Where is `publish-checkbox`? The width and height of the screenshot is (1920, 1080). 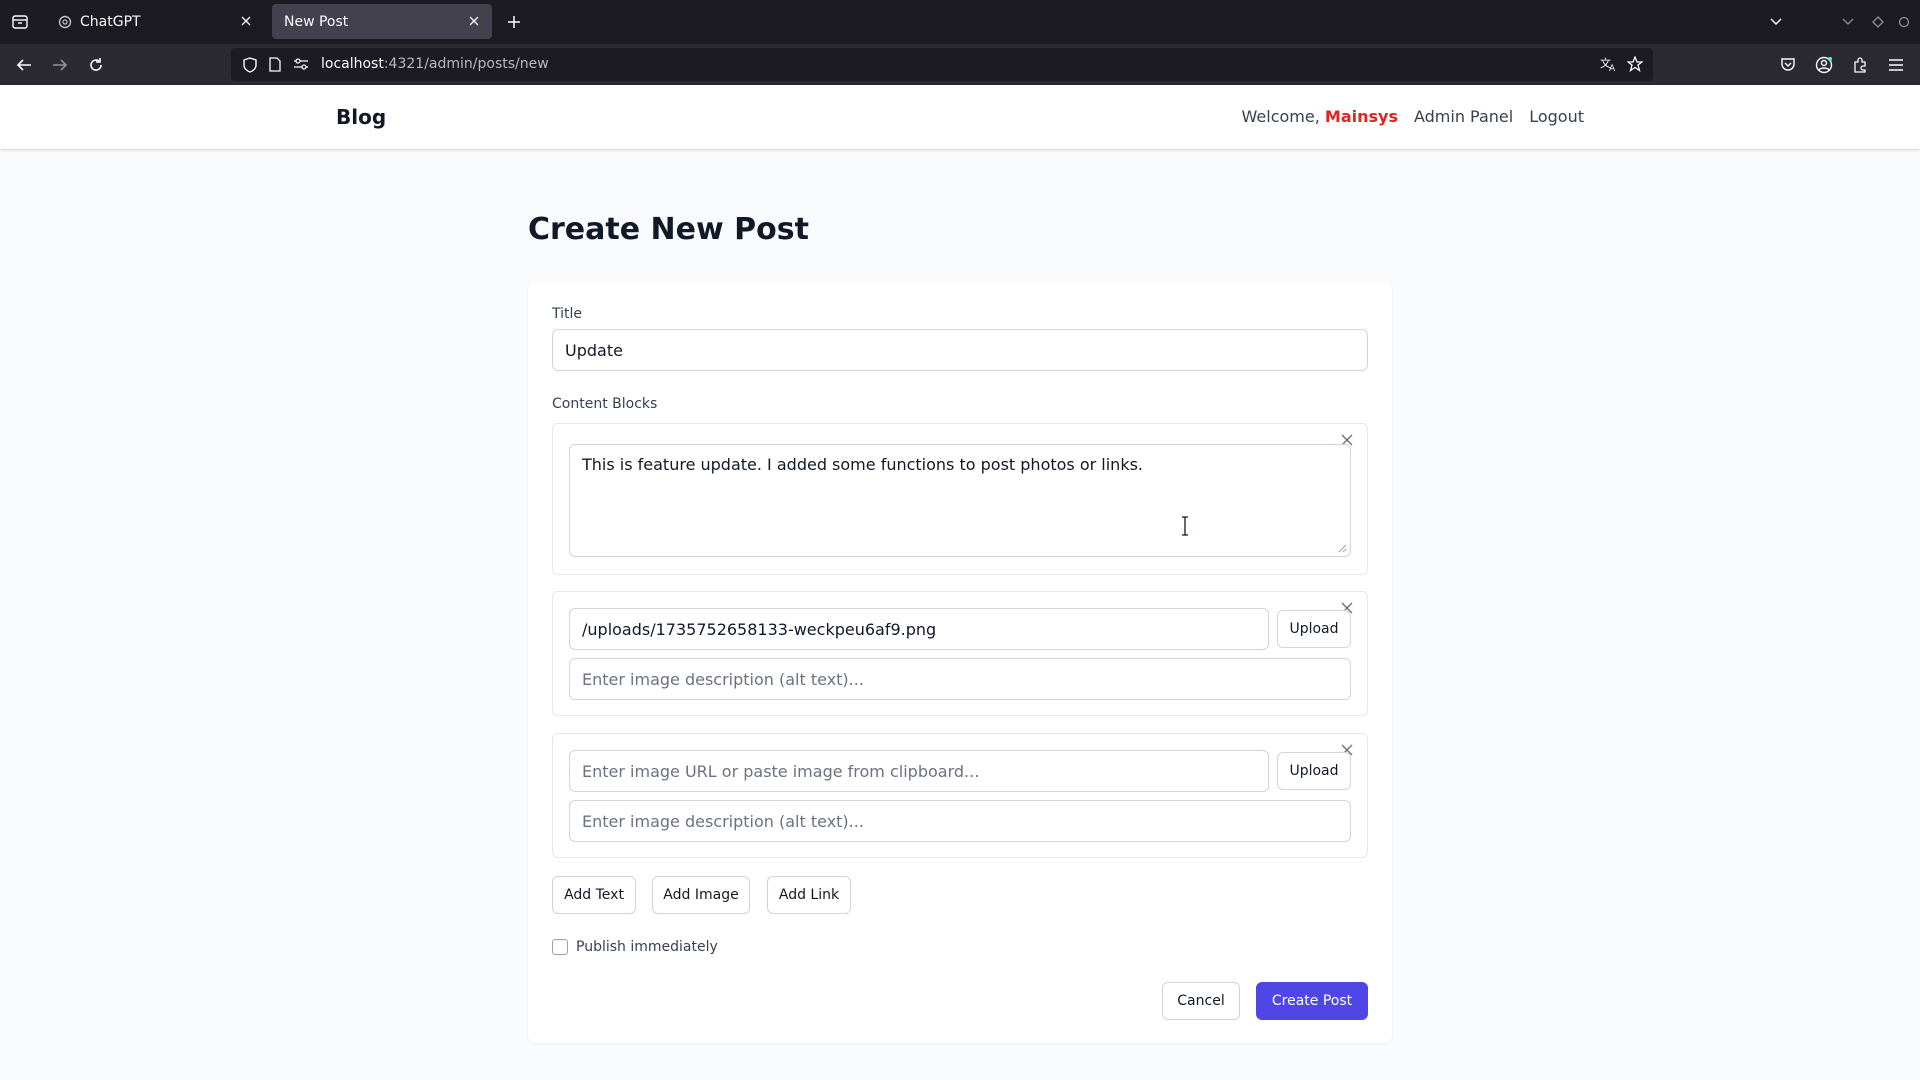 publish-checkbox is located at coordinates (560, 947).